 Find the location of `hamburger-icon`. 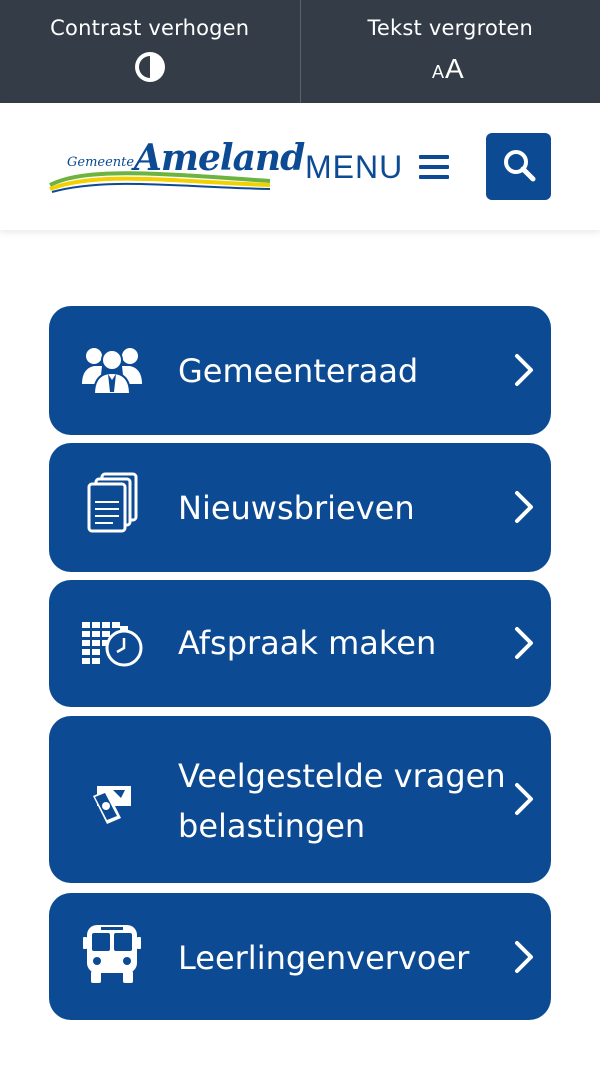

hamburger-icon is located at coordinates (434, 167).